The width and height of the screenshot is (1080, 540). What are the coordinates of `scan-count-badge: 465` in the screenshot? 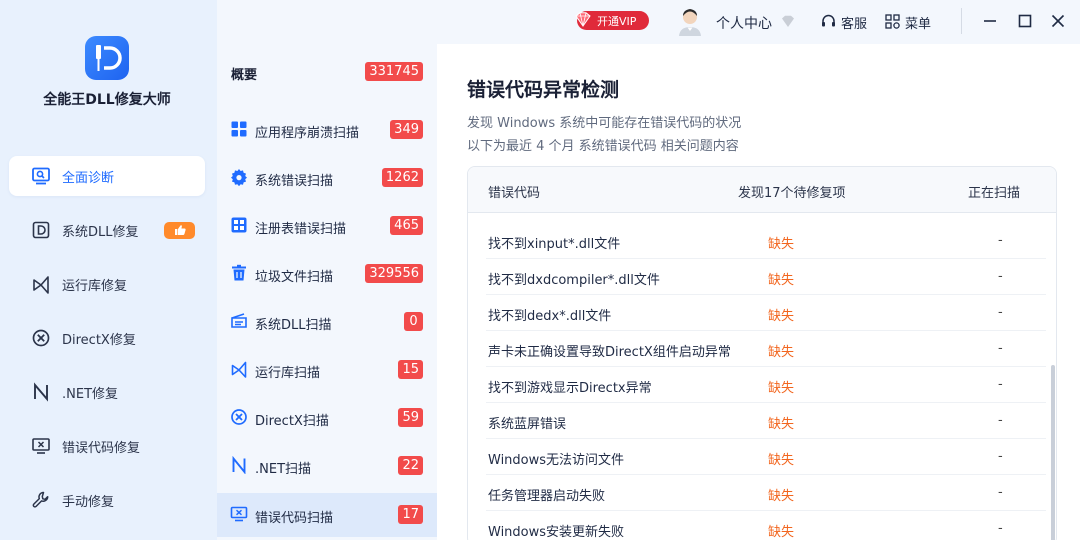 It's located at (406, 225).